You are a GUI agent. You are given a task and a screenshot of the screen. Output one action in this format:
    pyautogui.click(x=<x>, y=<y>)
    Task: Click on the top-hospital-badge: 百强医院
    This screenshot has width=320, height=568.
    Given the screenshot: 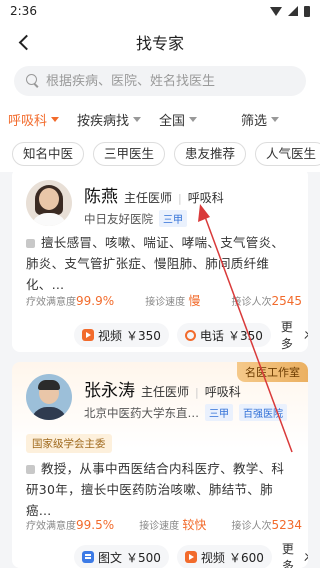 What is the action you would take?
    pyautogui.click(x=263, y=412)
    